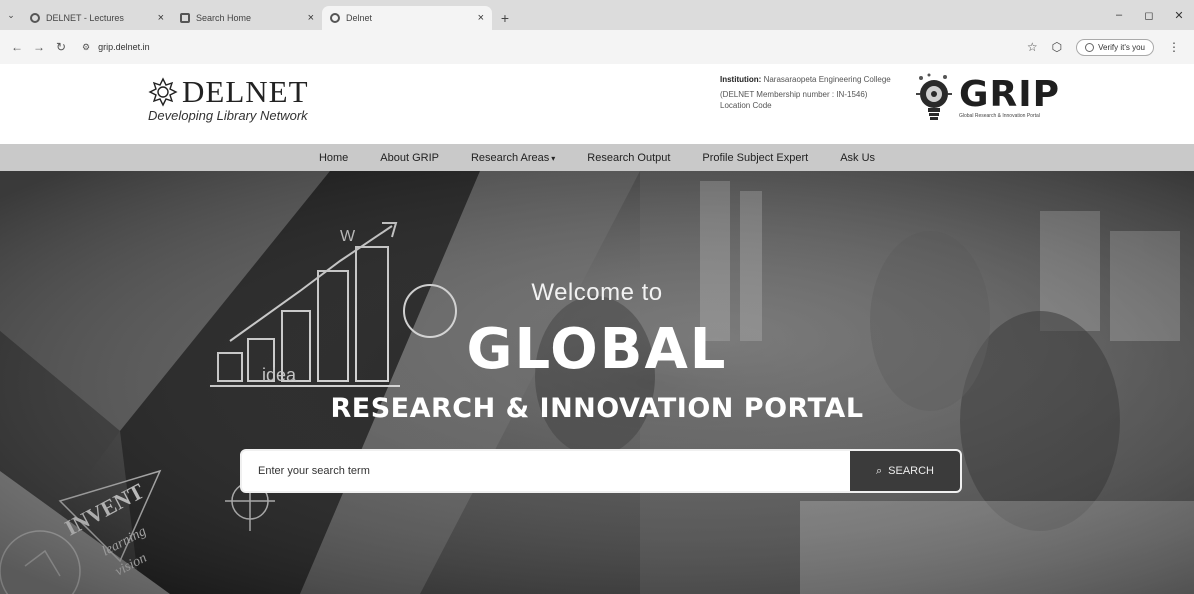  Describe the element at coordinates (359, 18) in the screenshot. I see `tab-title: Delnet` at that location.